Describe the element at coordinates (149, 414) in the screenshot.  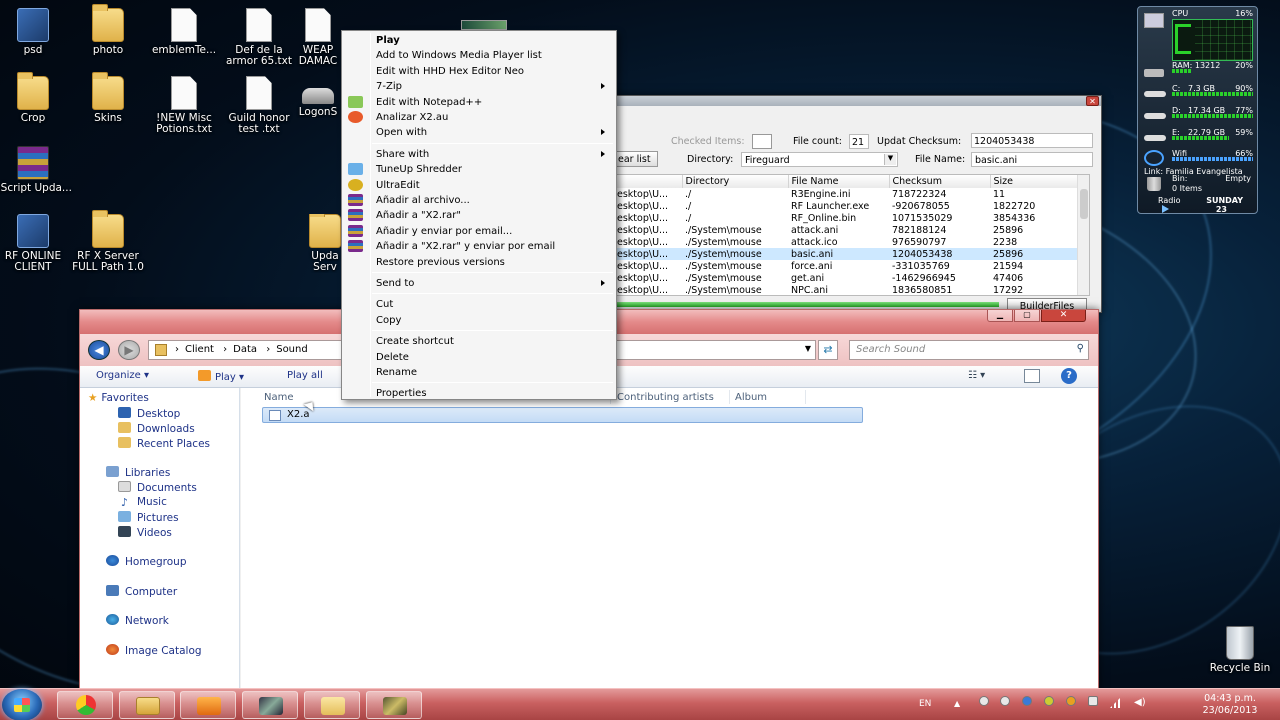
I see `nav-desktop: Desktop` at that location.